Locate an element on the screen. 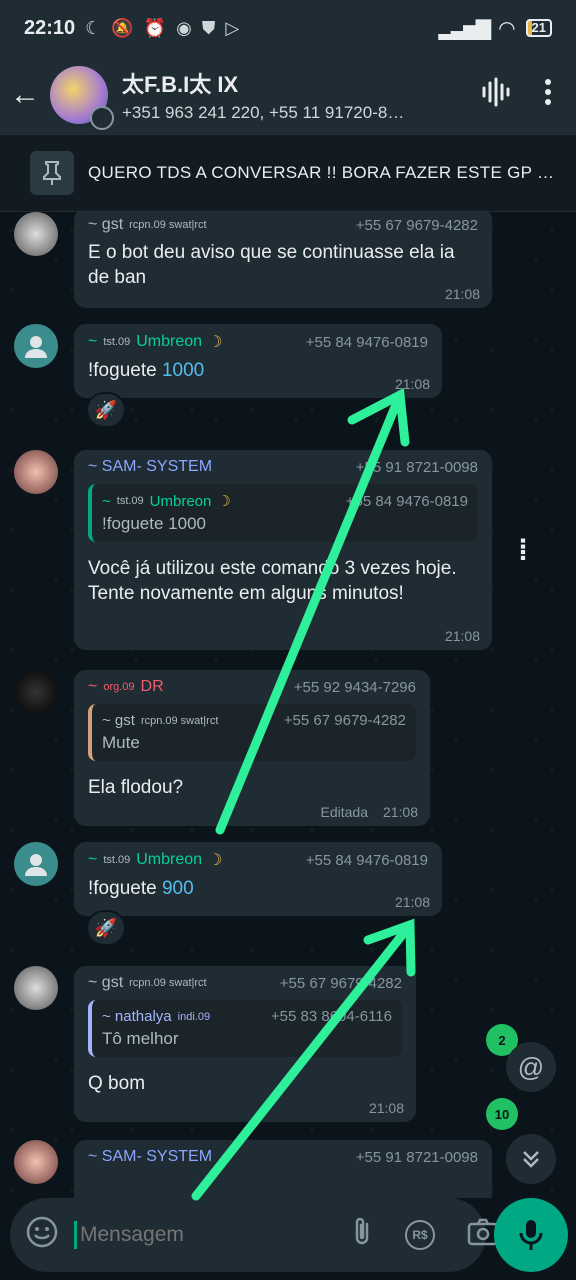 The width and height of the screenshot is (576, 1280). quote-text: Tô melhor is located at coordinates (140, 1038).